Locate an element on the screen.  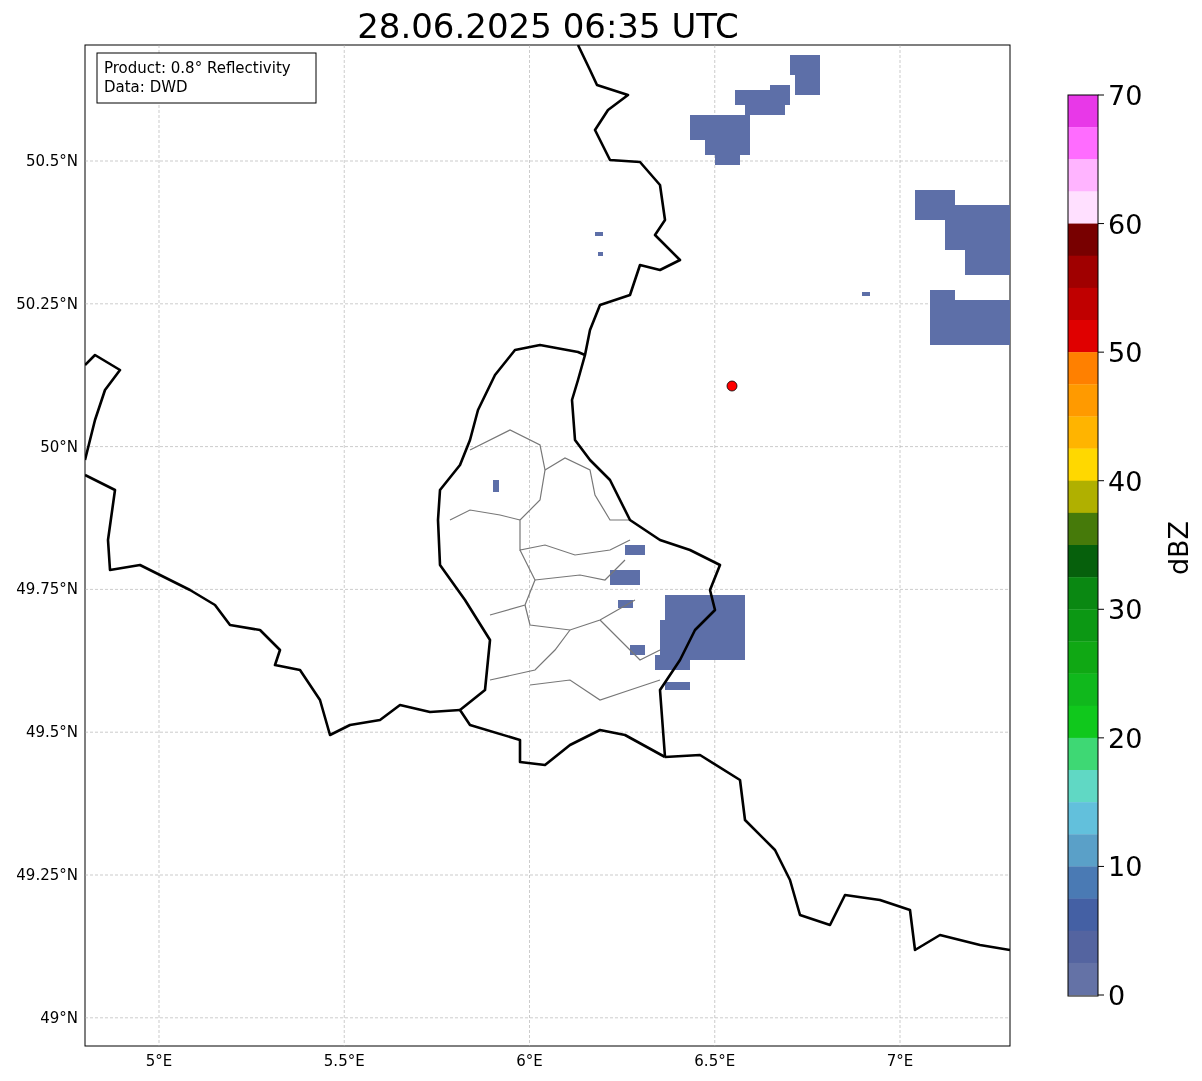
longitude-label: 6.5°E is located at coordinates (715, 1061).